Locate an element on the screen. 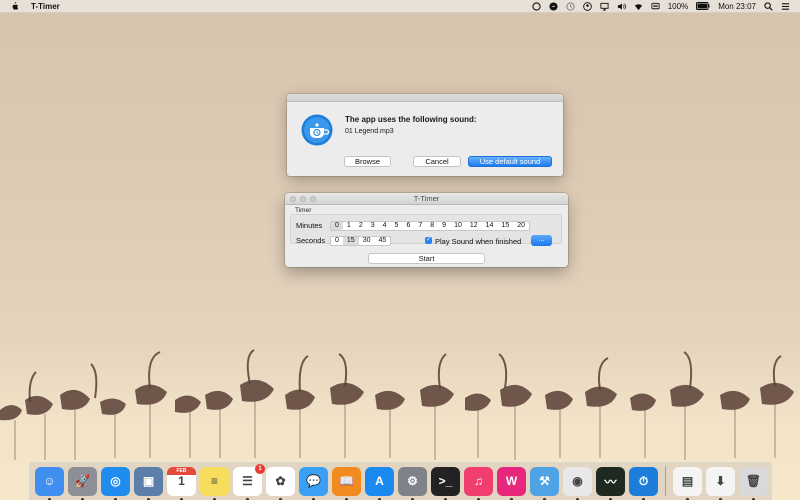  dock: ☺ 🚀 ◎ ▣ 1 FEB ≡ ☰ 1 ✿ 💬 📖 A ⚙ >_ ♫ W ⚒ ◉ 〰 ⏱ ▤ ⬇ 🗑 is located at coordinates (400, 480).